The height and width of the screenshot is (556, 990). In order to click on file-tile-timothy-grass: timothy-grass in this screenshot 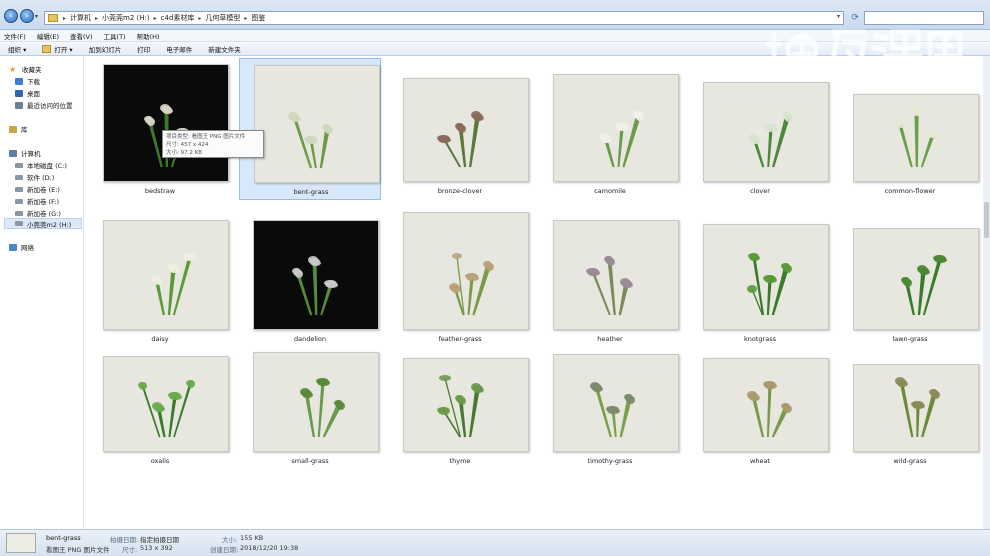, I will do `click(610, 399)`.